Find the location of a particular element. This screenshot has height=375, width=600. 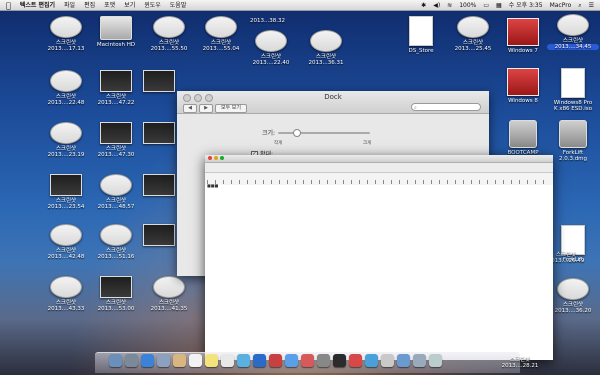

downloads-folder-icon is located at coordinates (403, 360).